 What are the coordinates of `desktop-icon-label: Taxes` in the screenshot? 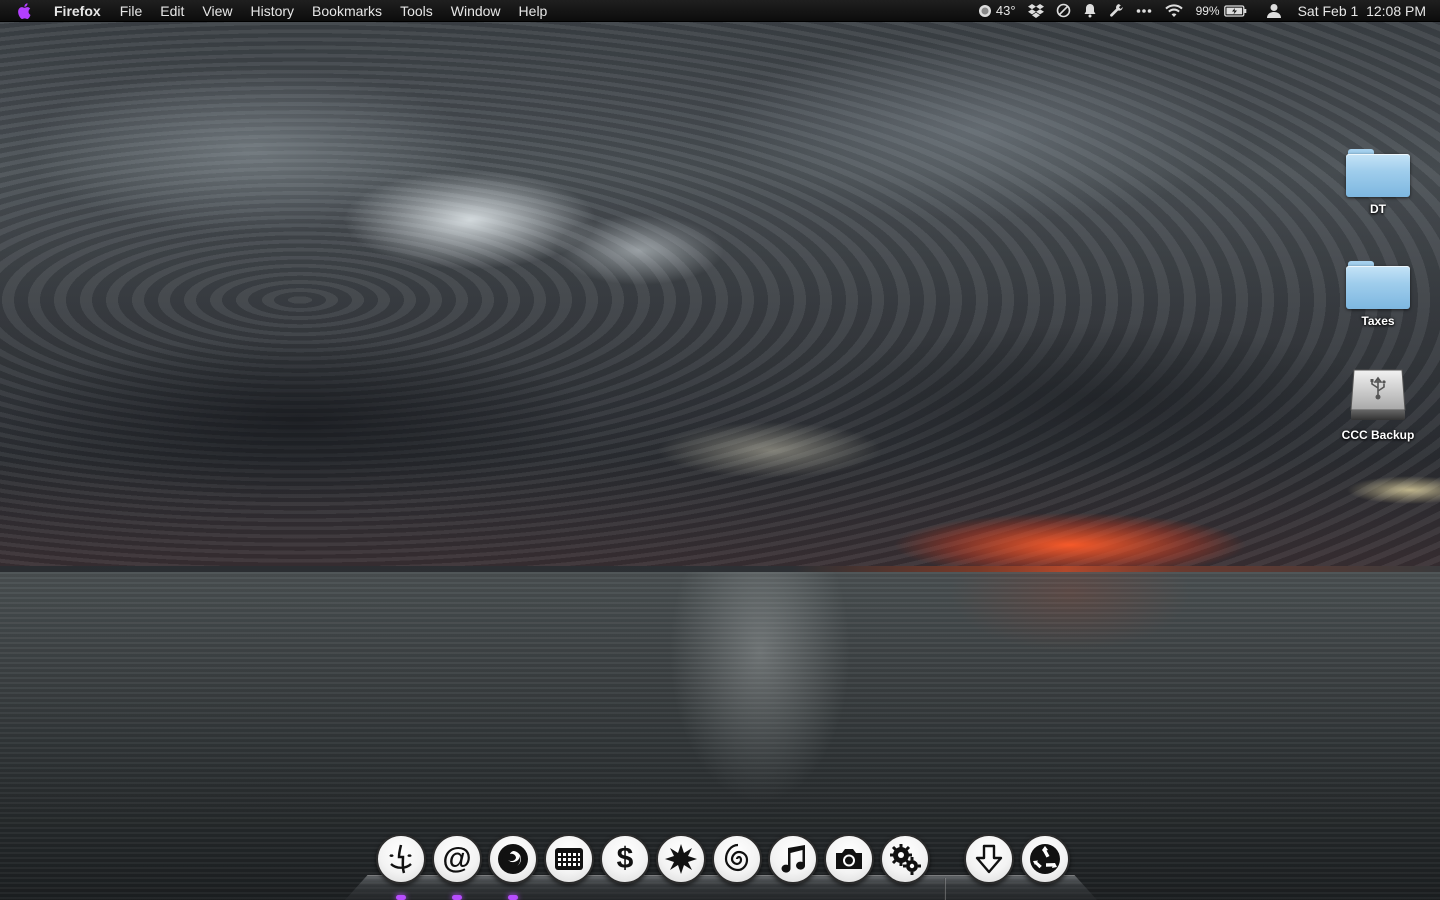 It's located at (1378, 321).